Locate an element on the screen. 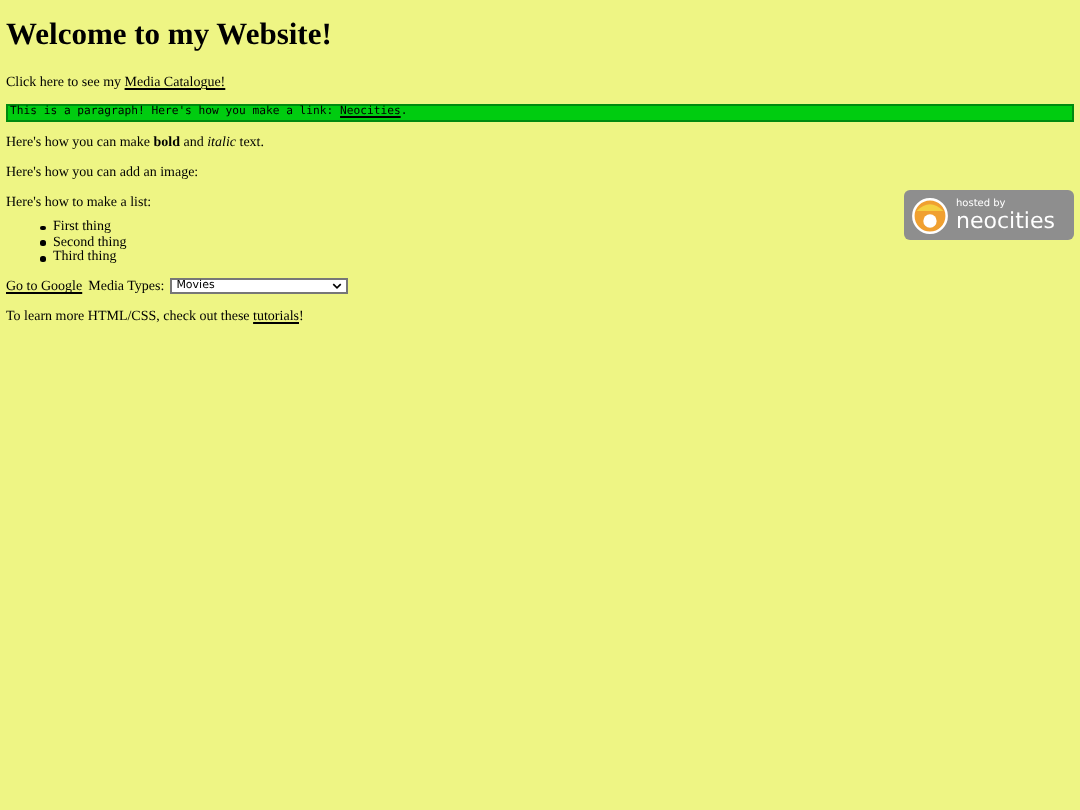 Image resolution: width=1080 pixels, height=810 pixels. neocities-text: neocities is located at coordinates (1005, 220).